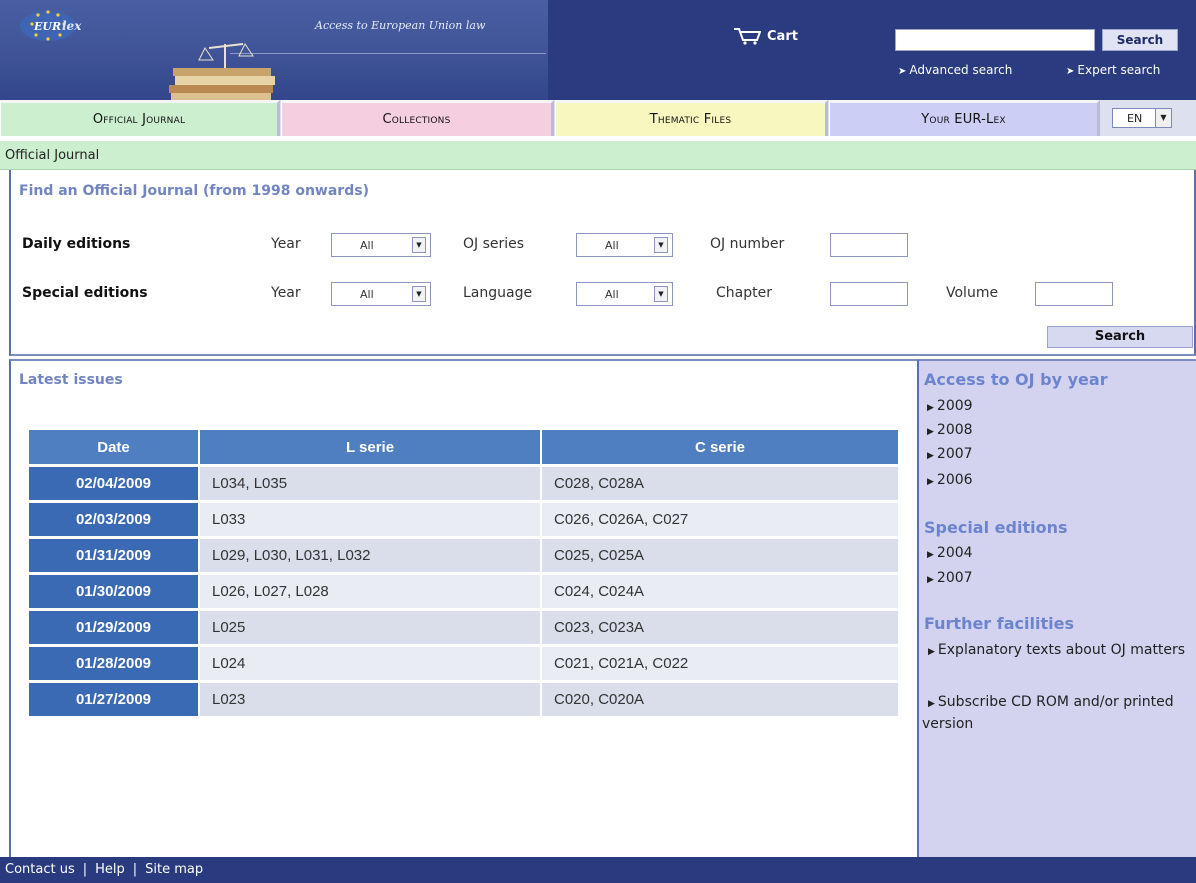 Image resolution: width=1196 pixels, height=883 pixels. I want to click on issue-date-link: 01/29/2009, so click(114, 626).